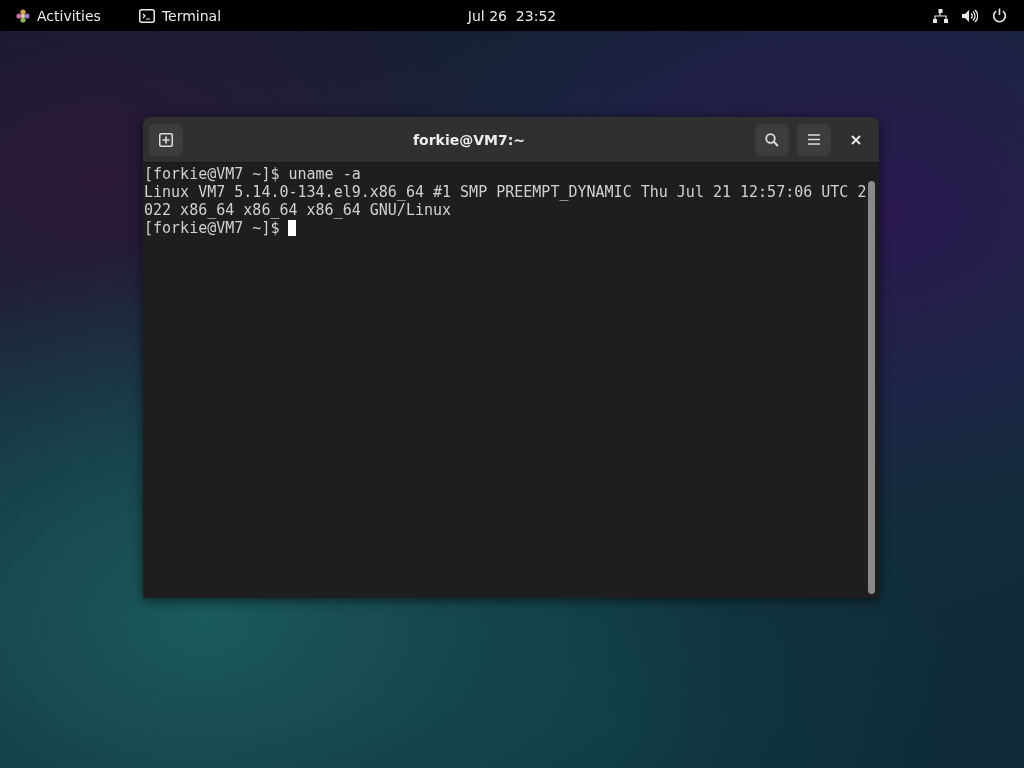 The height and width of the screenshot is (768, 1024). I want to click on scrollbar, so click(871, 387).